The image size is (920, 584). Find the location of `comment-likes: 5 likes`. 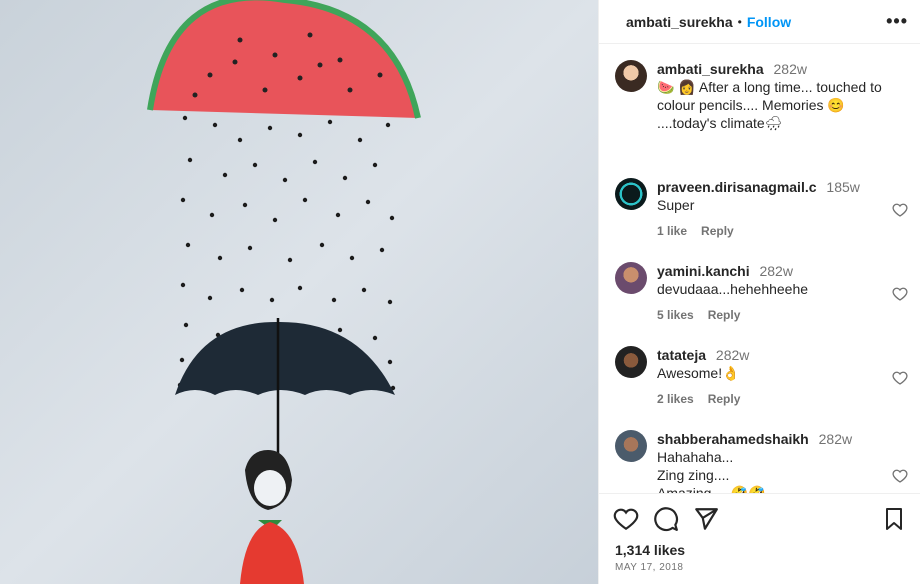

comment-likes: 5 likes is located at coordinates (675, 315).